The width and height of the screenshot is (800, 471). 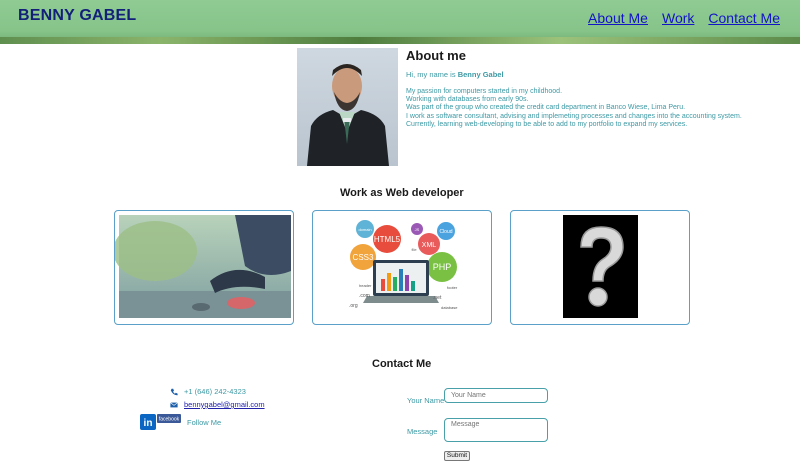 I want to click on header-decor-strip, so click(x=400, y=40).